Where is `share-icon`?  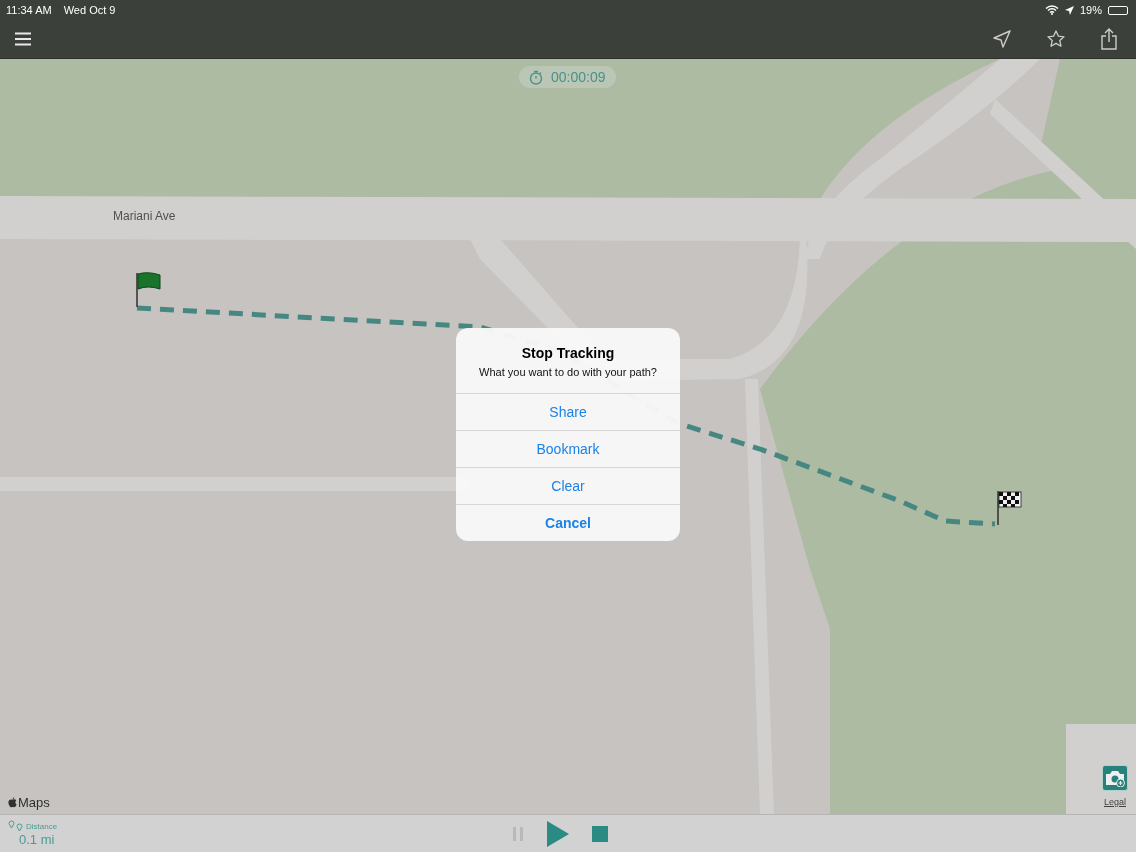 share-icon is located at coordinates (1109, 39).